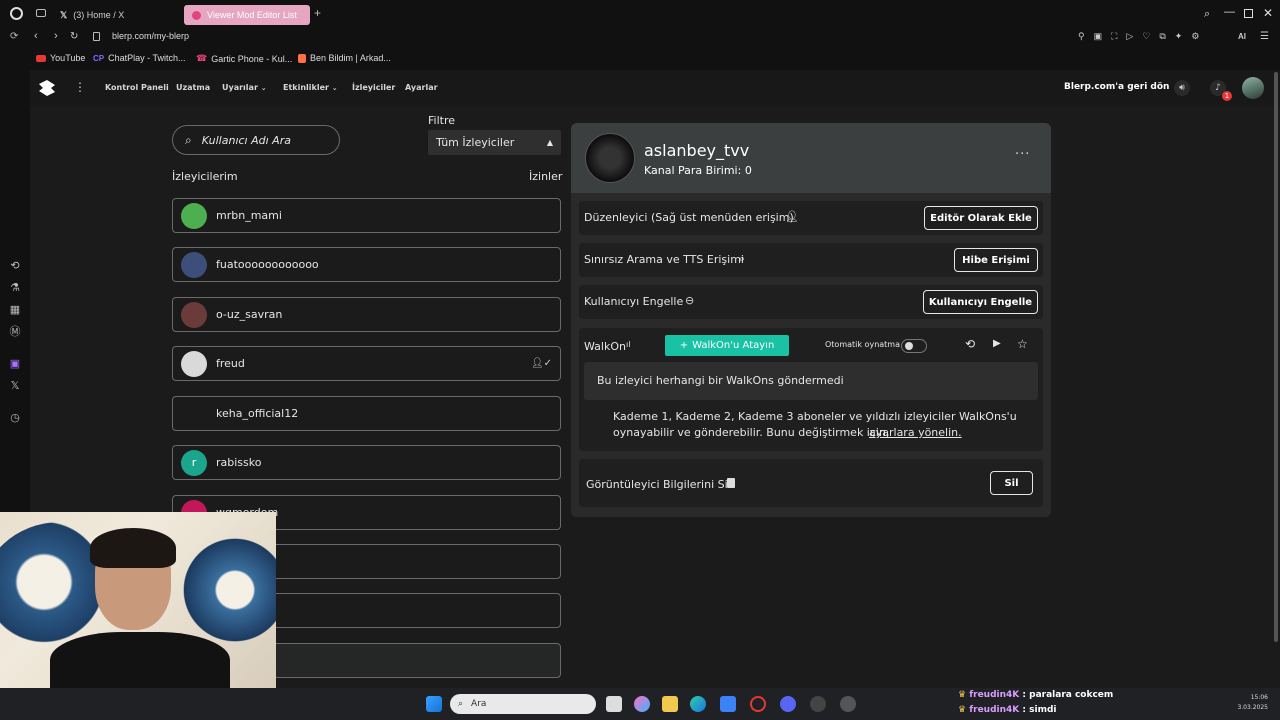 The image size is (1280, 720). Describe the element at coordinates (1276, 357) in the screenshot. I see `page-scrollbar` at that location.